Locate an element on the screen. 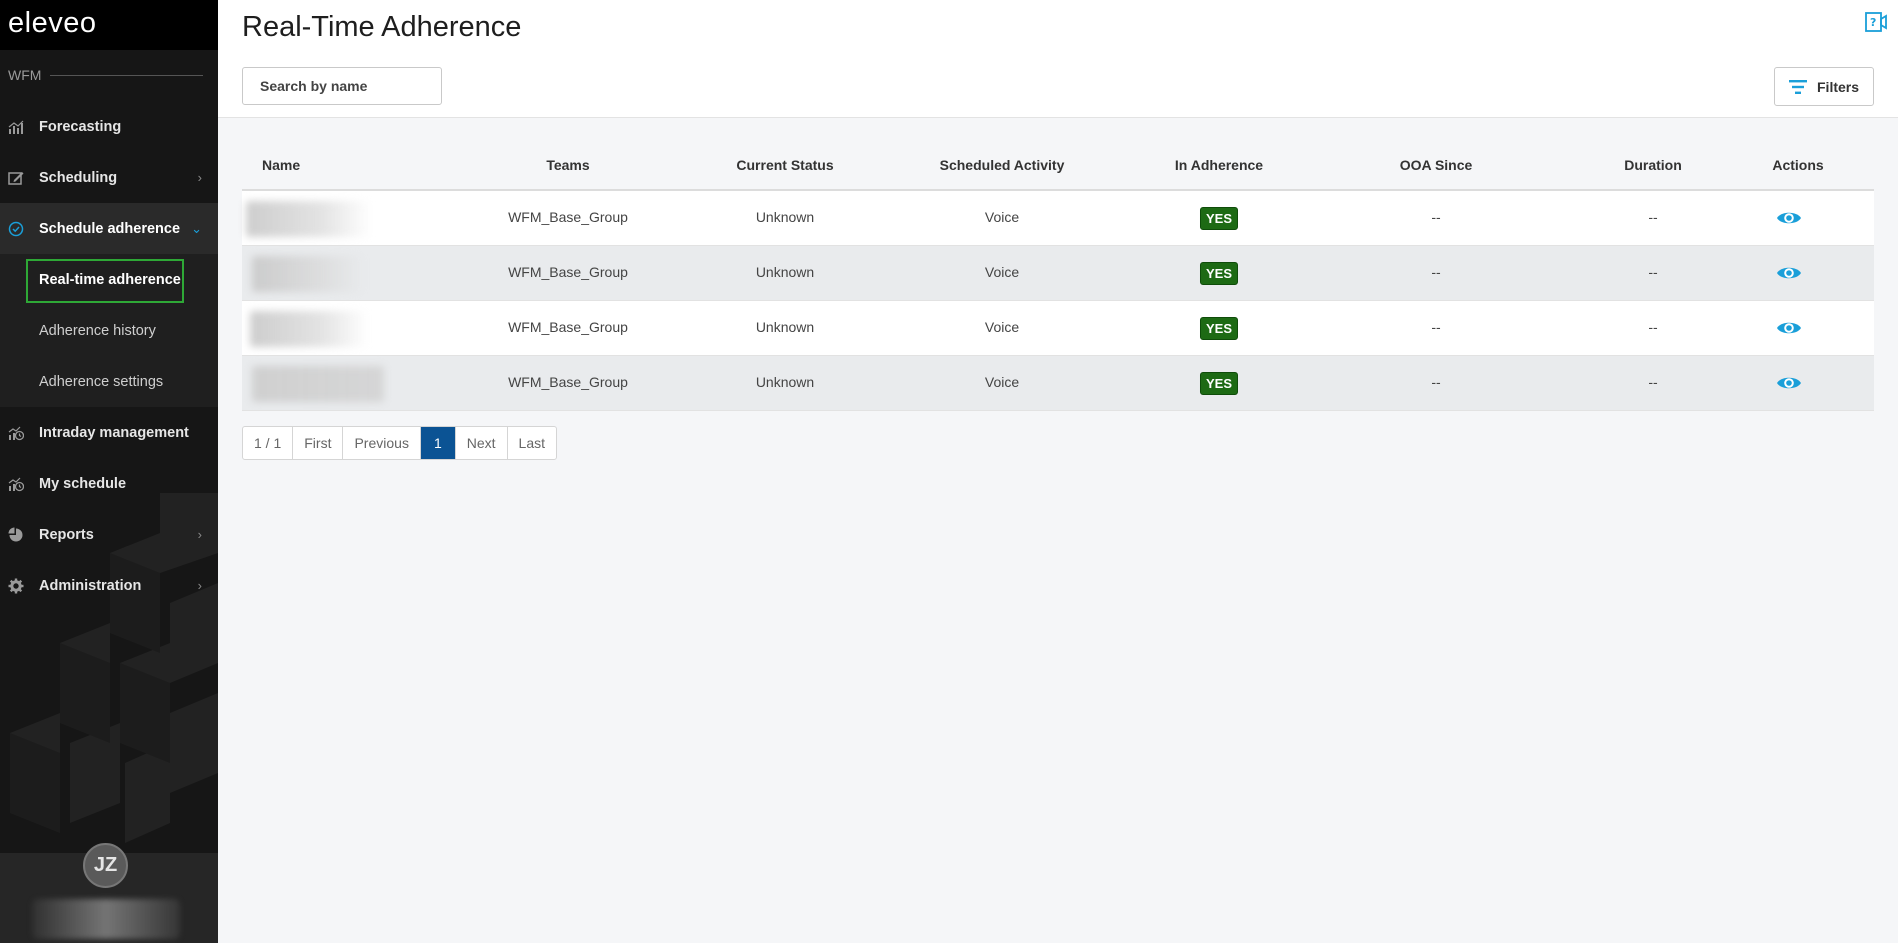  sidebar-subitem-adherence-settings: Adherence settings is located at coordinates (109, 381).